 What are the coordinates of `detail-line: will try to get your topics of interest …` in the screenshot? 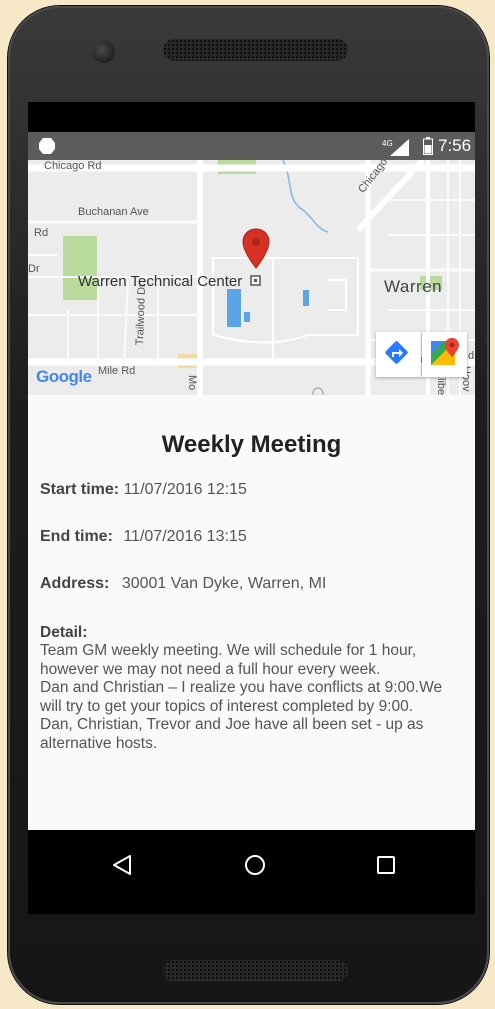 It's located at (227, 706).